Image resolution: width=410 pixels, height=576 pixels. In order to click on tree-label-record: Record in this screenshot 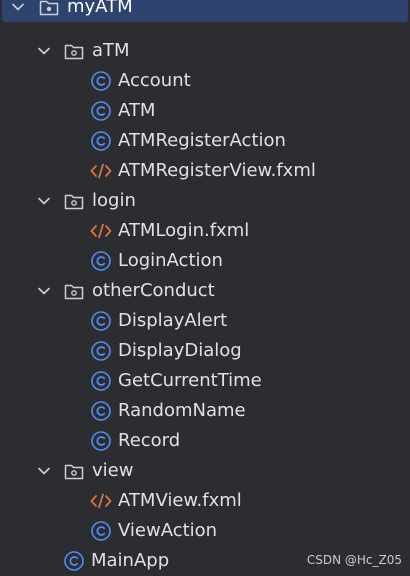, I will do `click(149, 440)`.